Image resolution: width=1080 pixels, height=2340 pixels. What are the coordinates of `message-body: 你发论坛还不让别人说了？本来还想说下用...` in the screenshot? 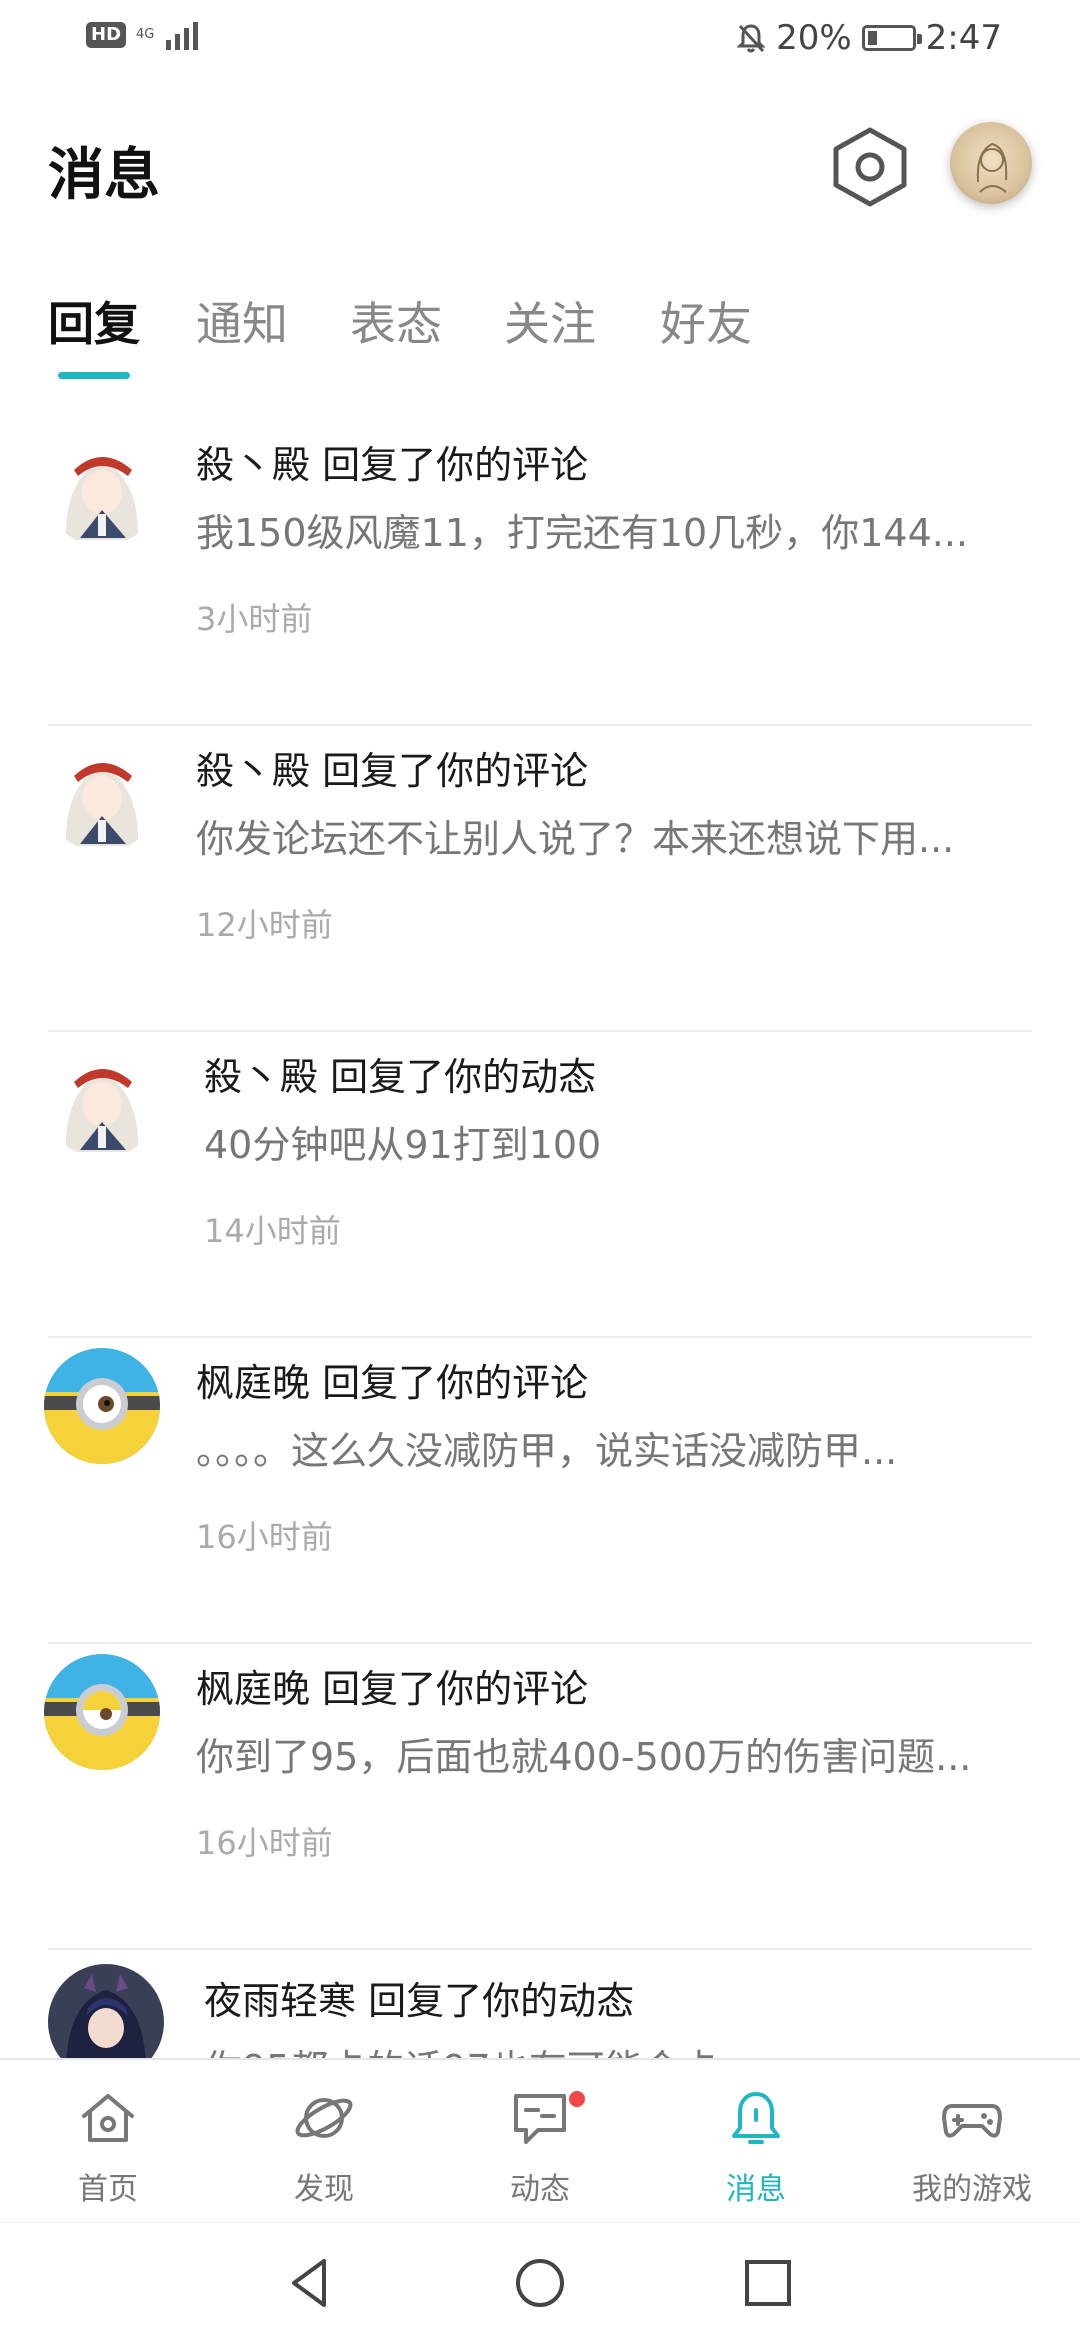 It's located at (575, 839).